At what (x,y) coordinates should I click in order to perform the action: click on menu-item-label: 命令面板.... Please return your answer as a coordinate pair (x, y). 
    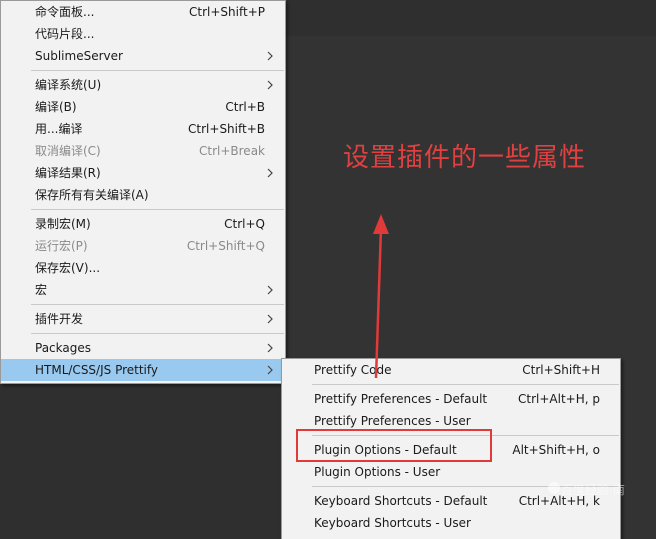
    Looking at the image, I should click on (65, 12).